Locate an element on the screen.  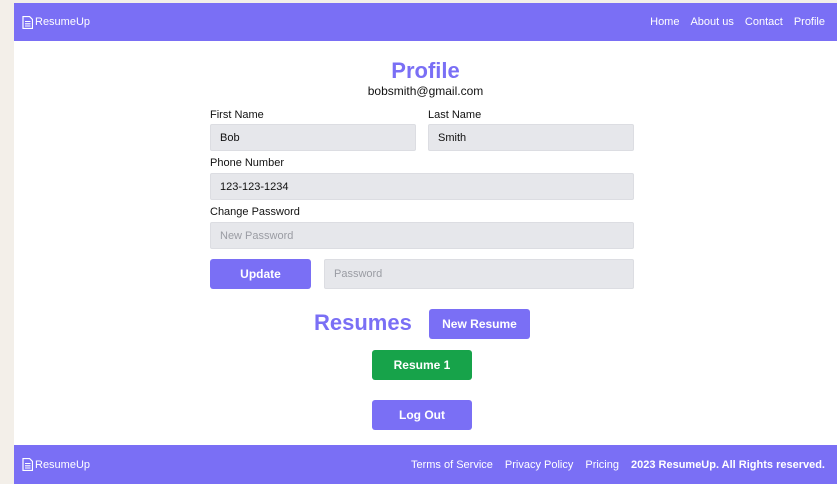
brand-name: ResumeUp is located at coordinates (63, 22).